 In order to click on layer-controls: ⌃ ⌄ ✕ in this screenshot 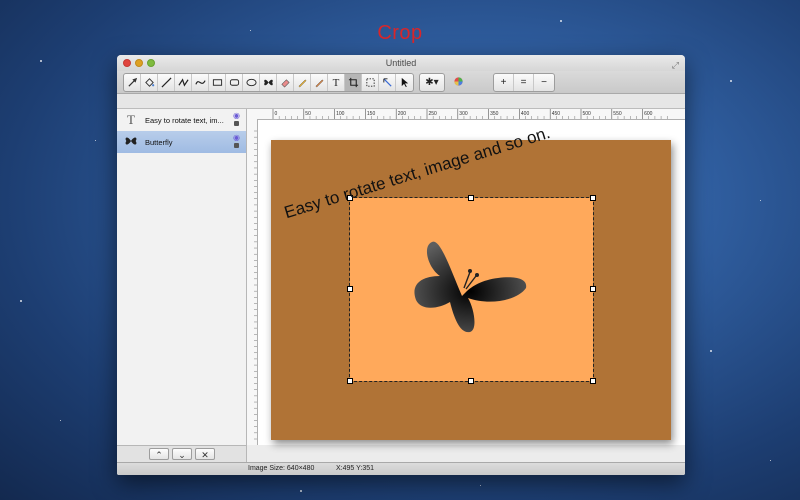, I will do `click(182, 454)`.